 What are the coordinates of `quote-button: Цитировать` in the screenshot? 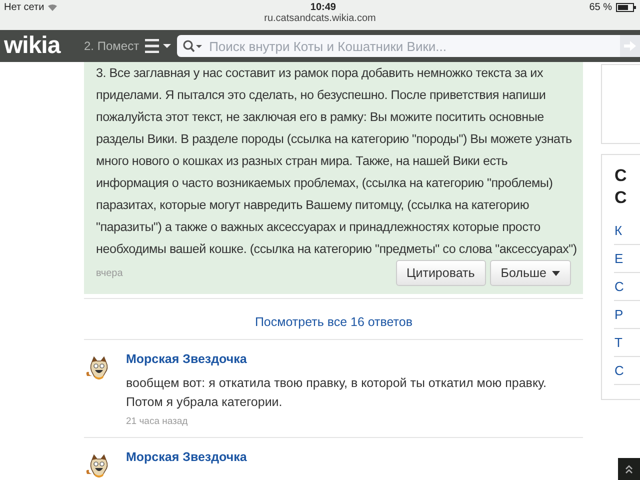 It's located at (441, 273).